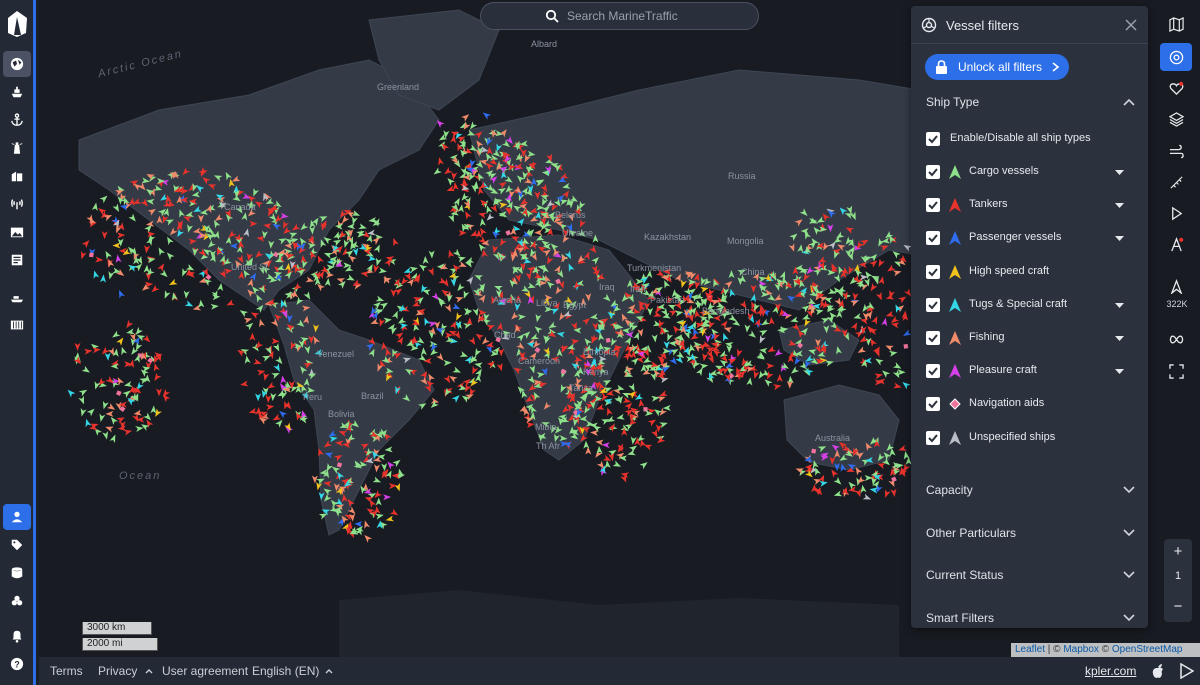 This screenshot has width=1200, height=685. Describe the element at coordinates (971, 533) in the screenshot. I see `section-other-particulars: Other Particulars` at that location.